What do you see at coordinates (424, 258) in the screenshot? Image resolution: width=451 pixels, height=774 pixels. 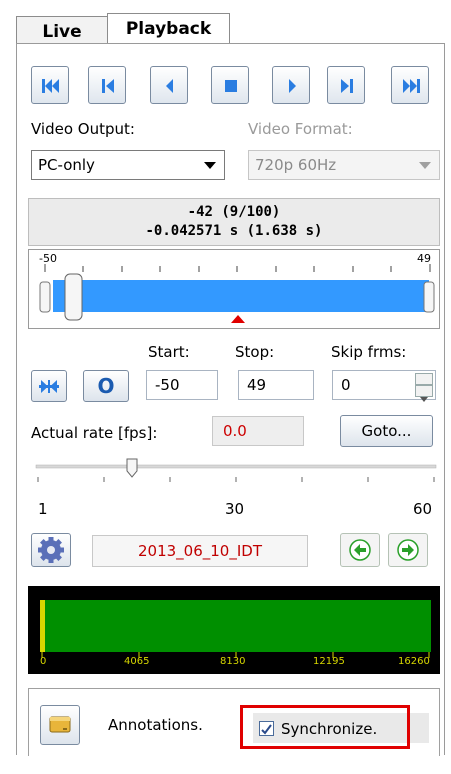 I see `range-max-label: 49` at bounding box center [424, 258].